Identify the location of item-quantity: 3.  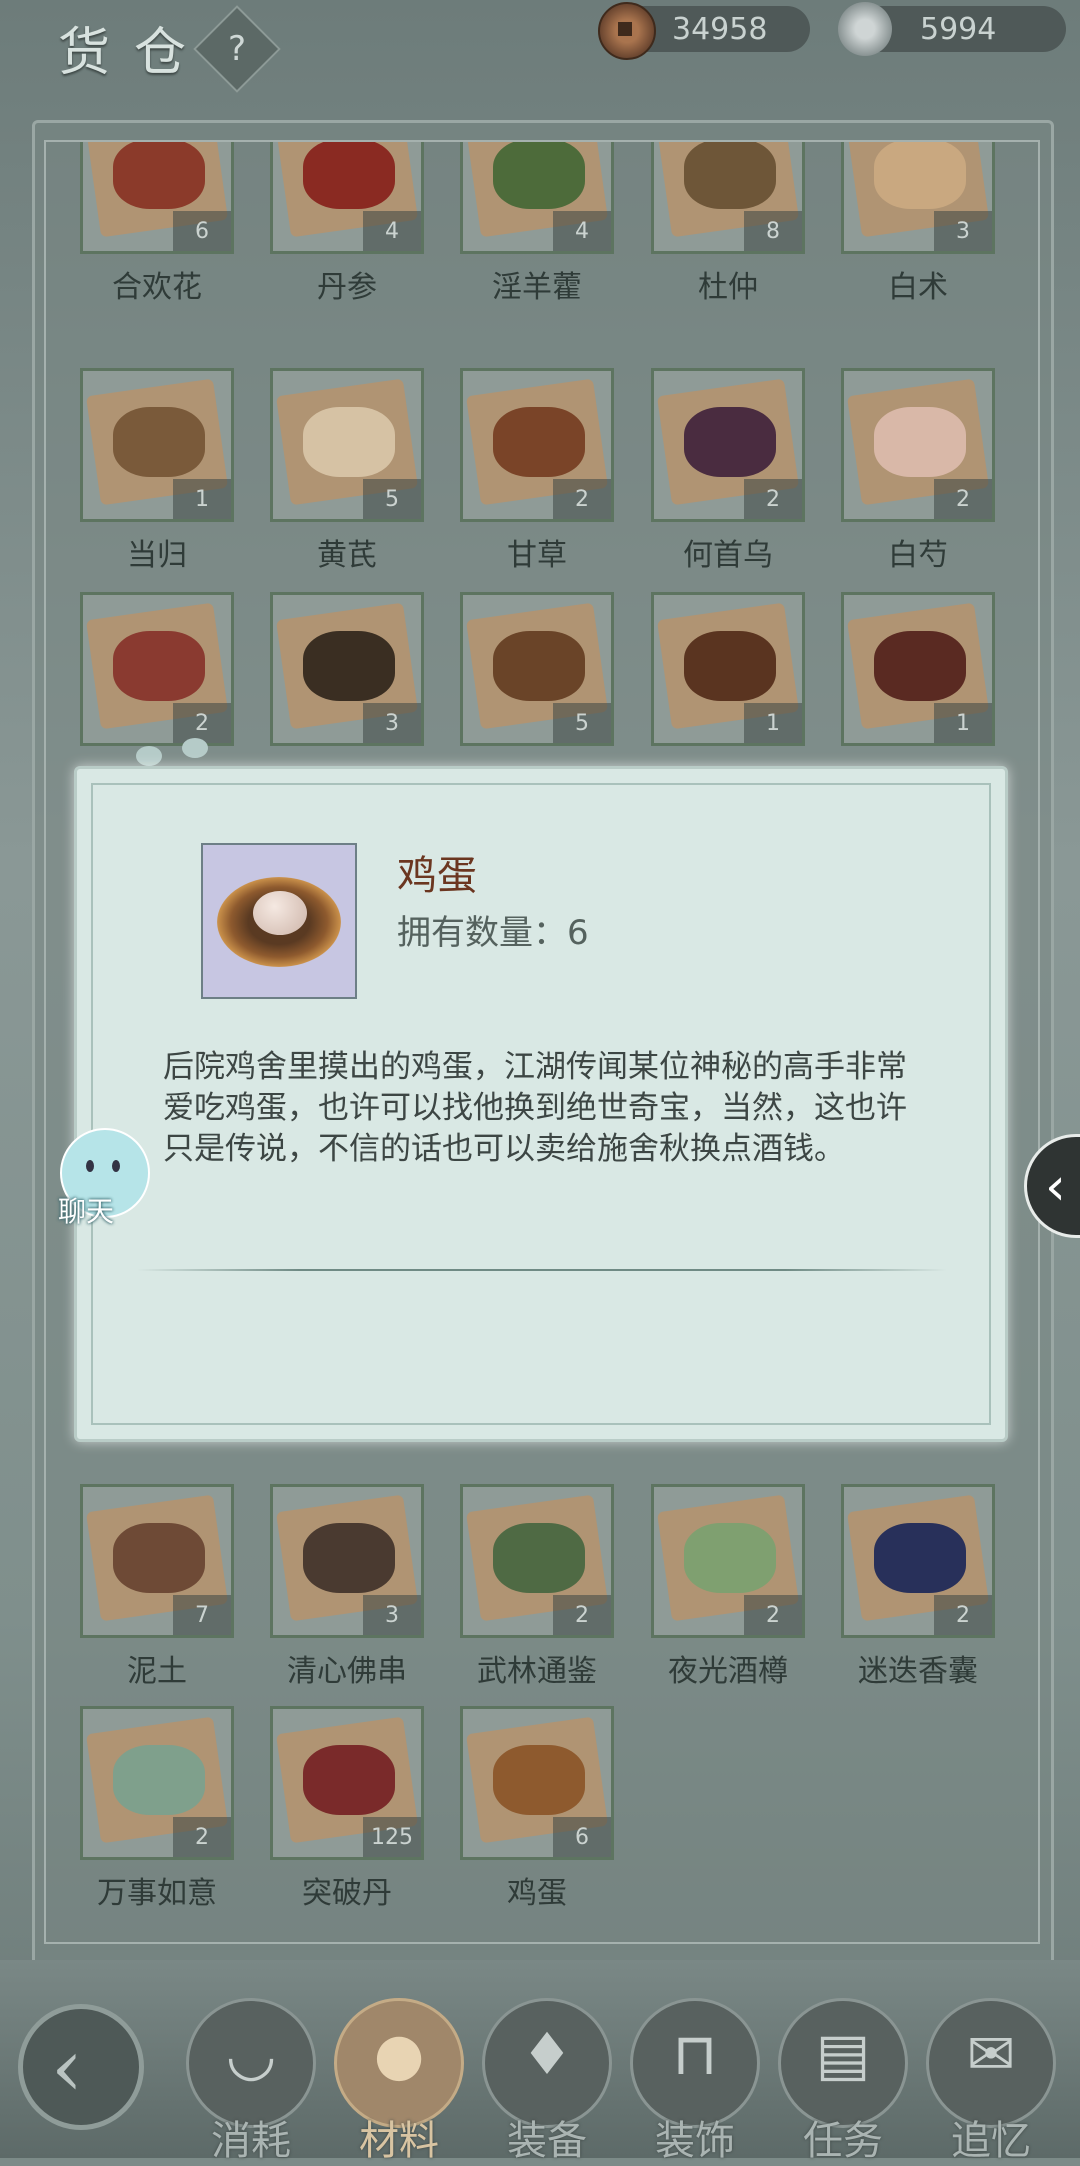
(392, 723).